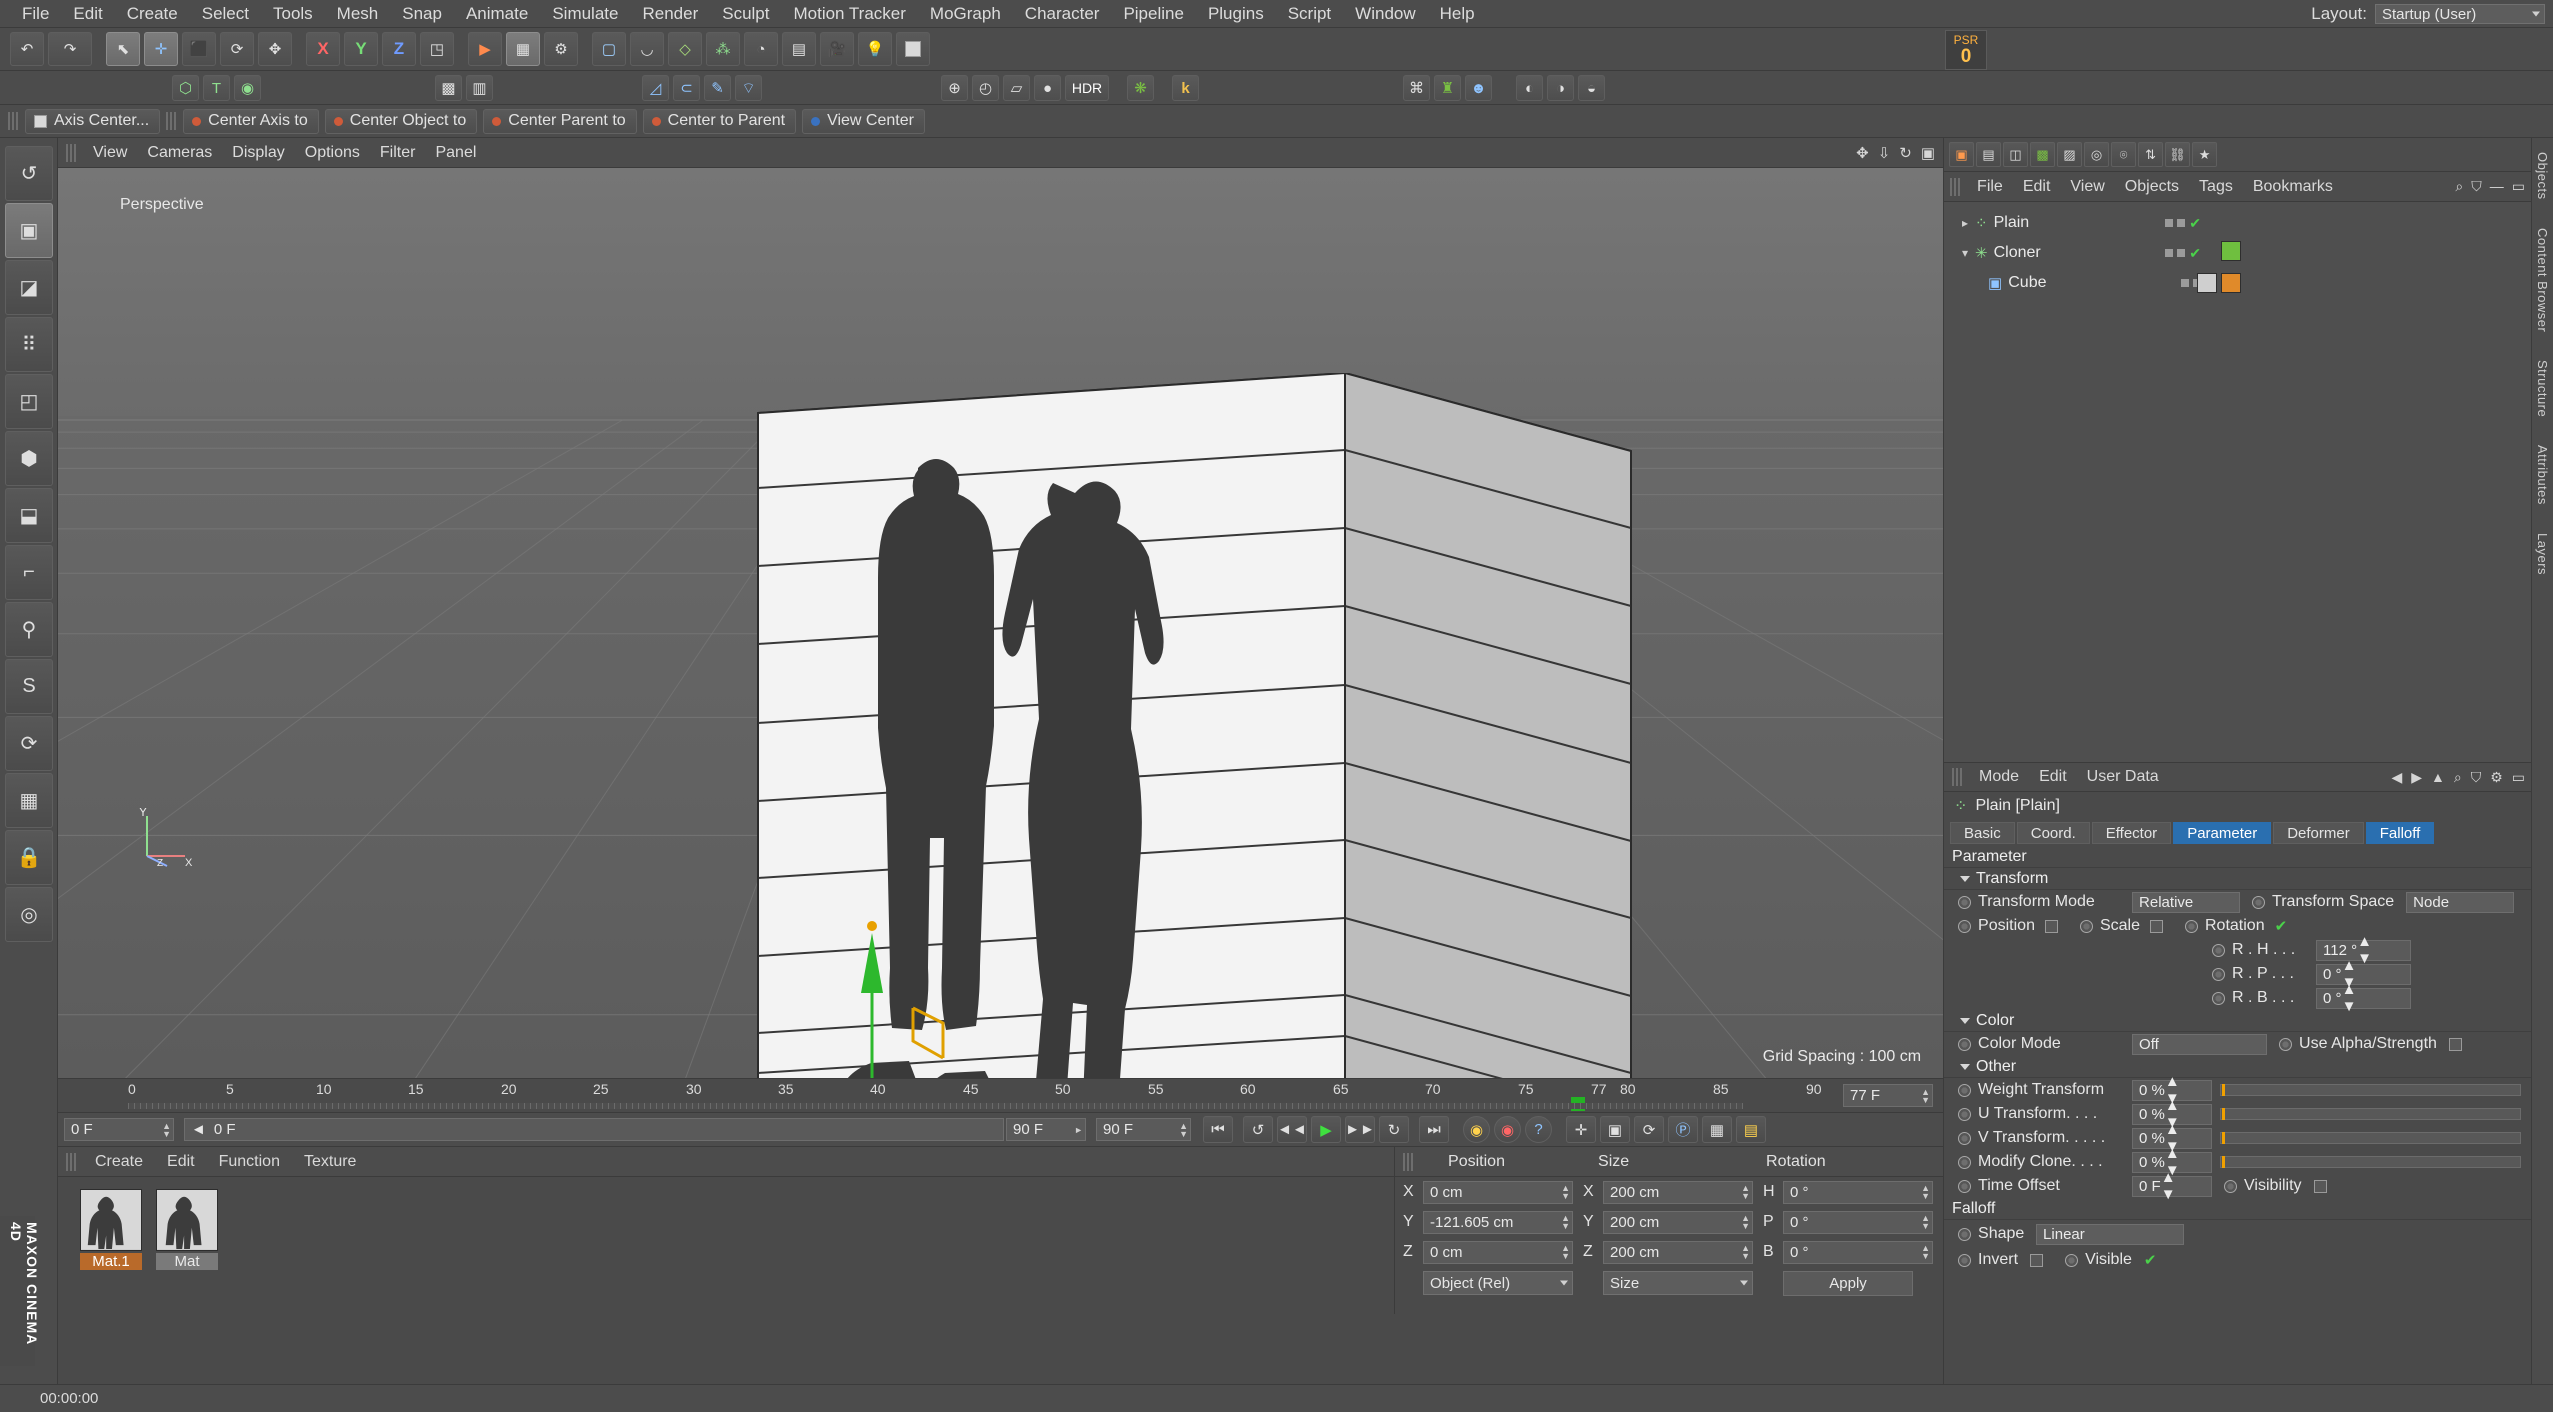  Describe the element at coordinates (1258, 1129) in the screenshot. I see `play-reverse-icon: ↺` at that location.